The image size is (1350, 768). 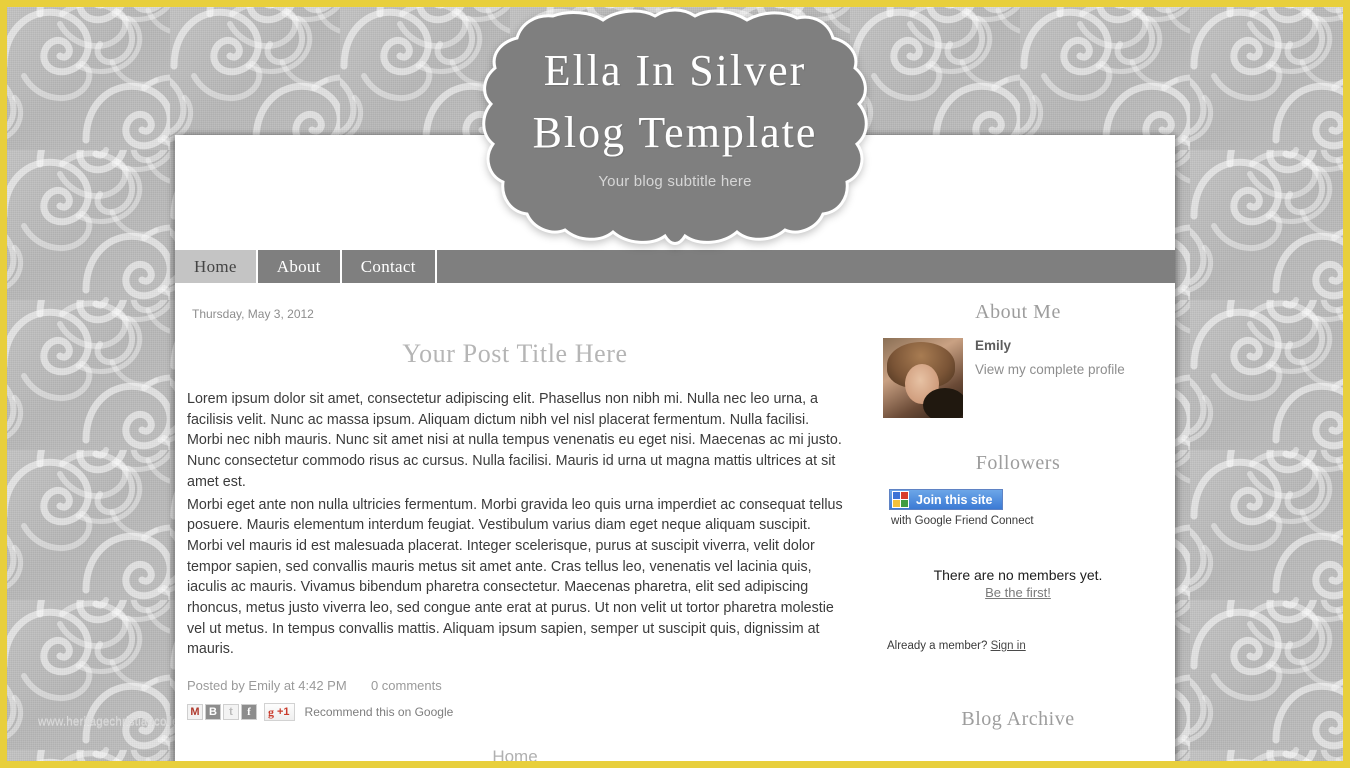 I want to click on facebook-share-icon: f, so click(x=249, y=712).